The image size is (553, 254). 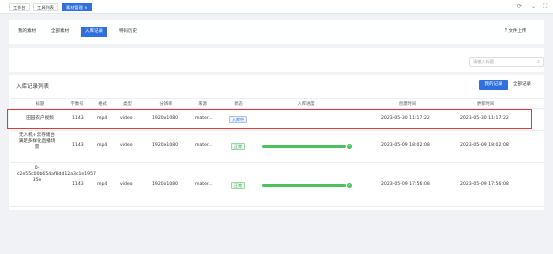 I want to click on all-records-button: 全部记录, so click(x=522, y=85).